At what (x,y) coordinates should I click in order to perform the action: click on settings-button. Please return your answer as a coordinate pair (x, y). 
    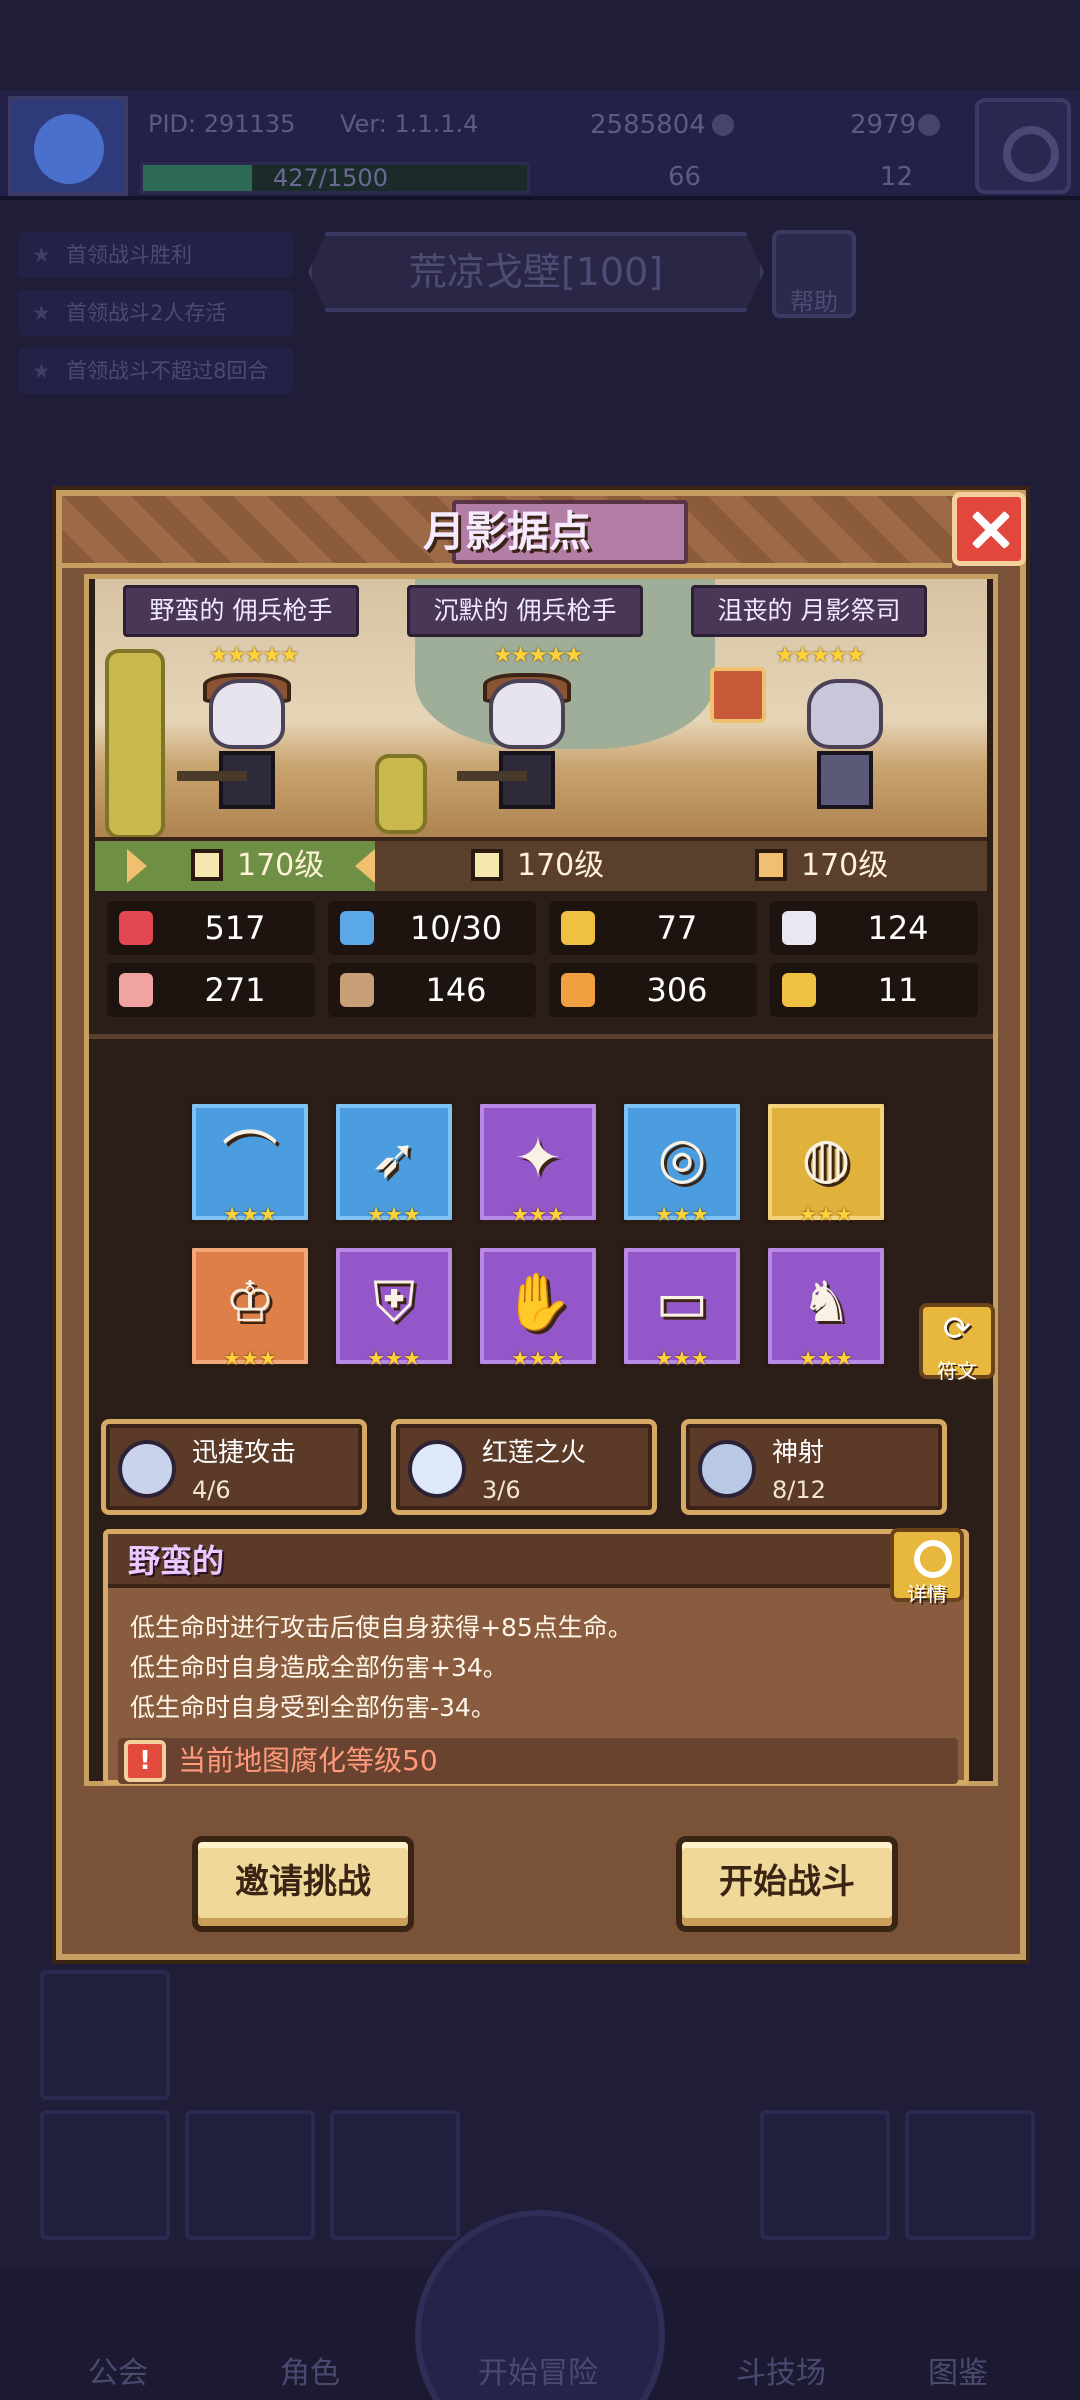
    Looking at the image, I should click on (1023, 146).